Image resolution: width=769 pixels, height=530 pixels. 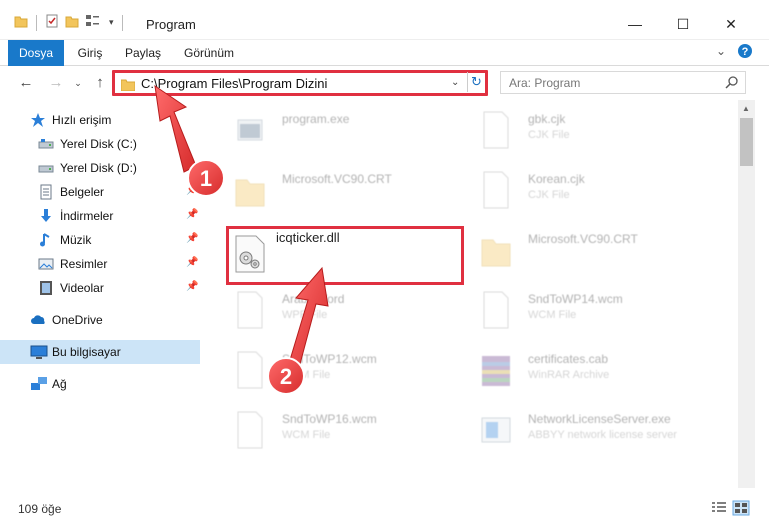 I want to click on sidebar-item-quick-access: Hızlı erişim, so click(x=100, y=120).